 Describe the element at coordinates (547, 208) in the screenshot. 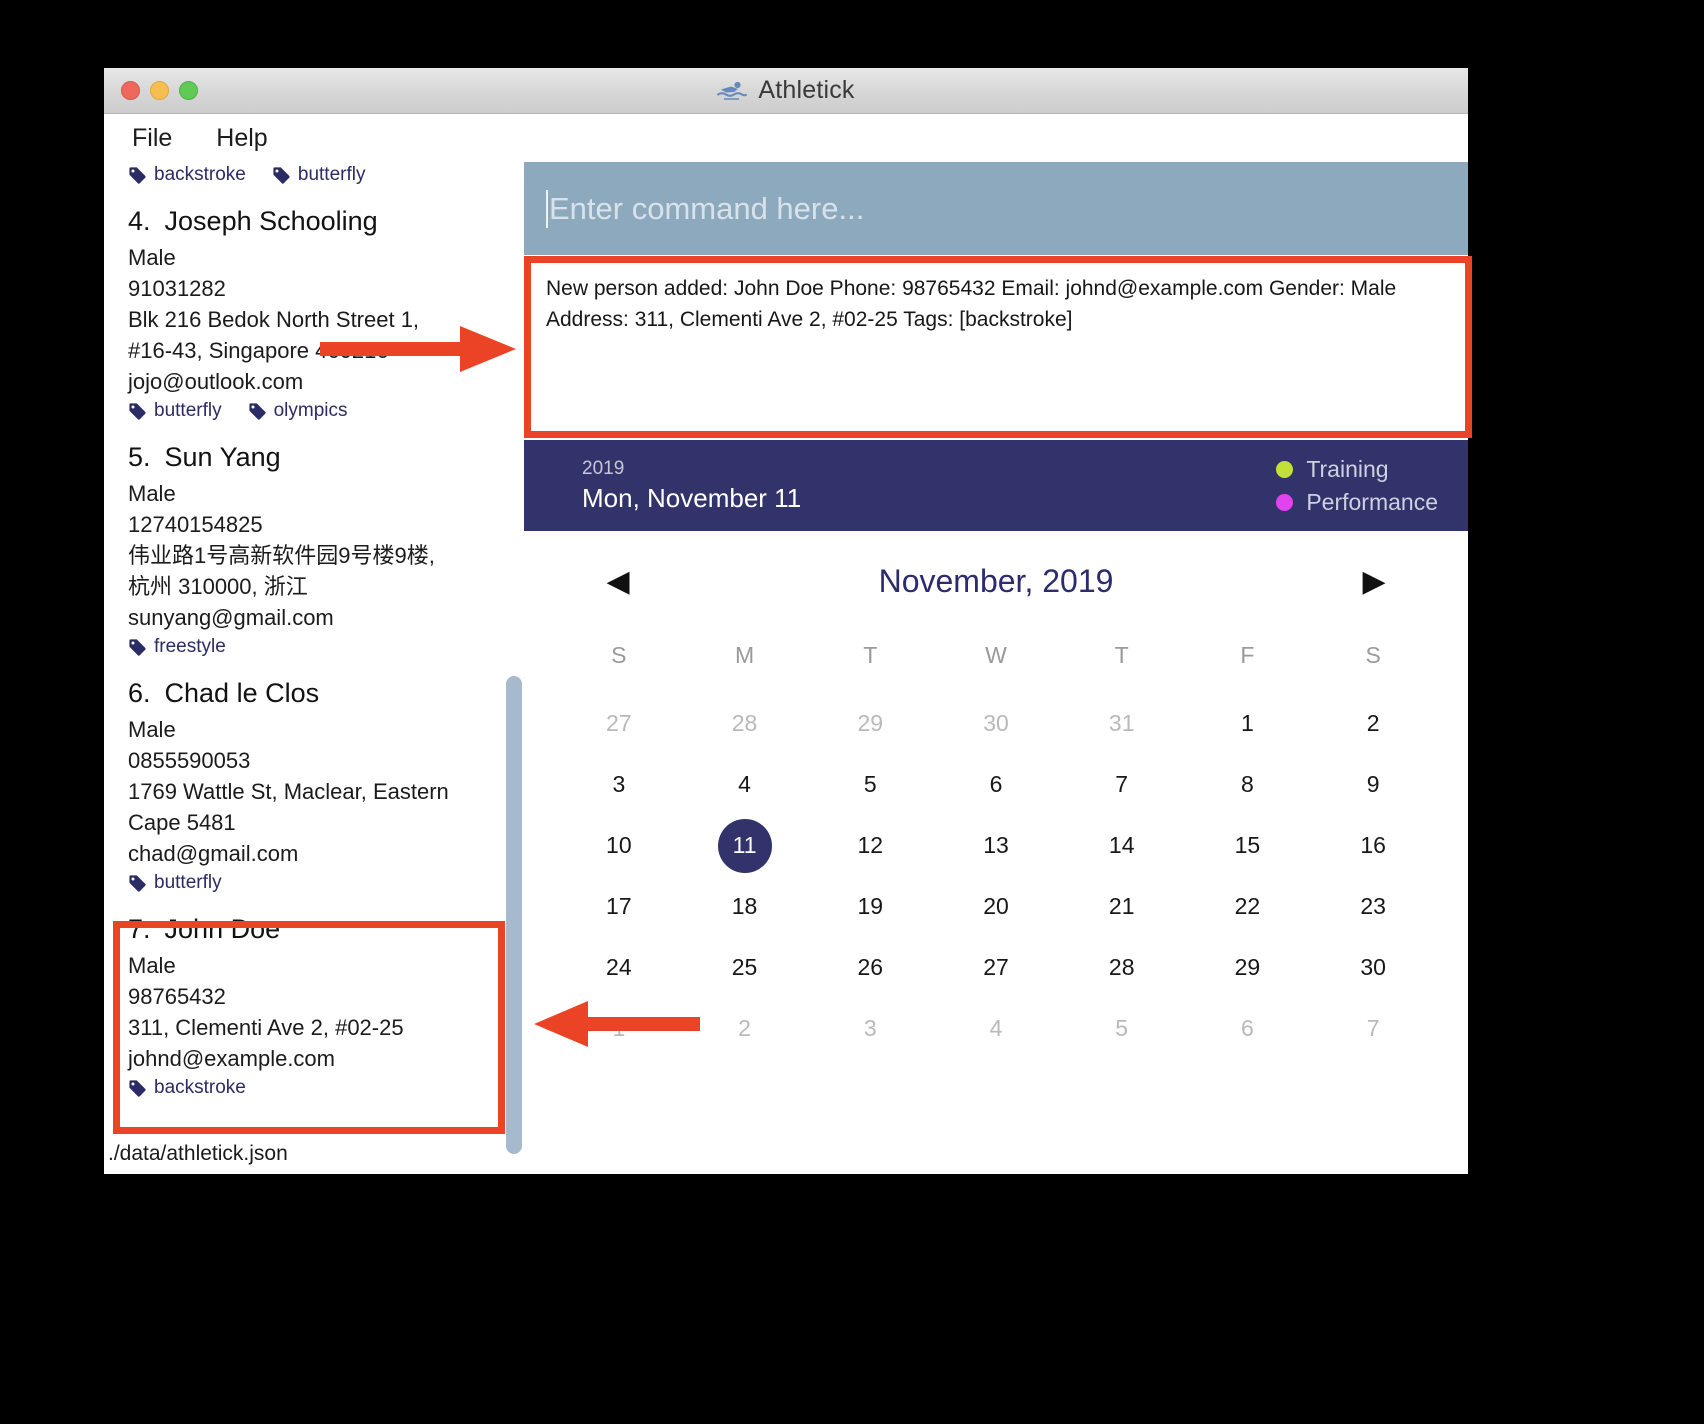

I see `text-caret` at that location.